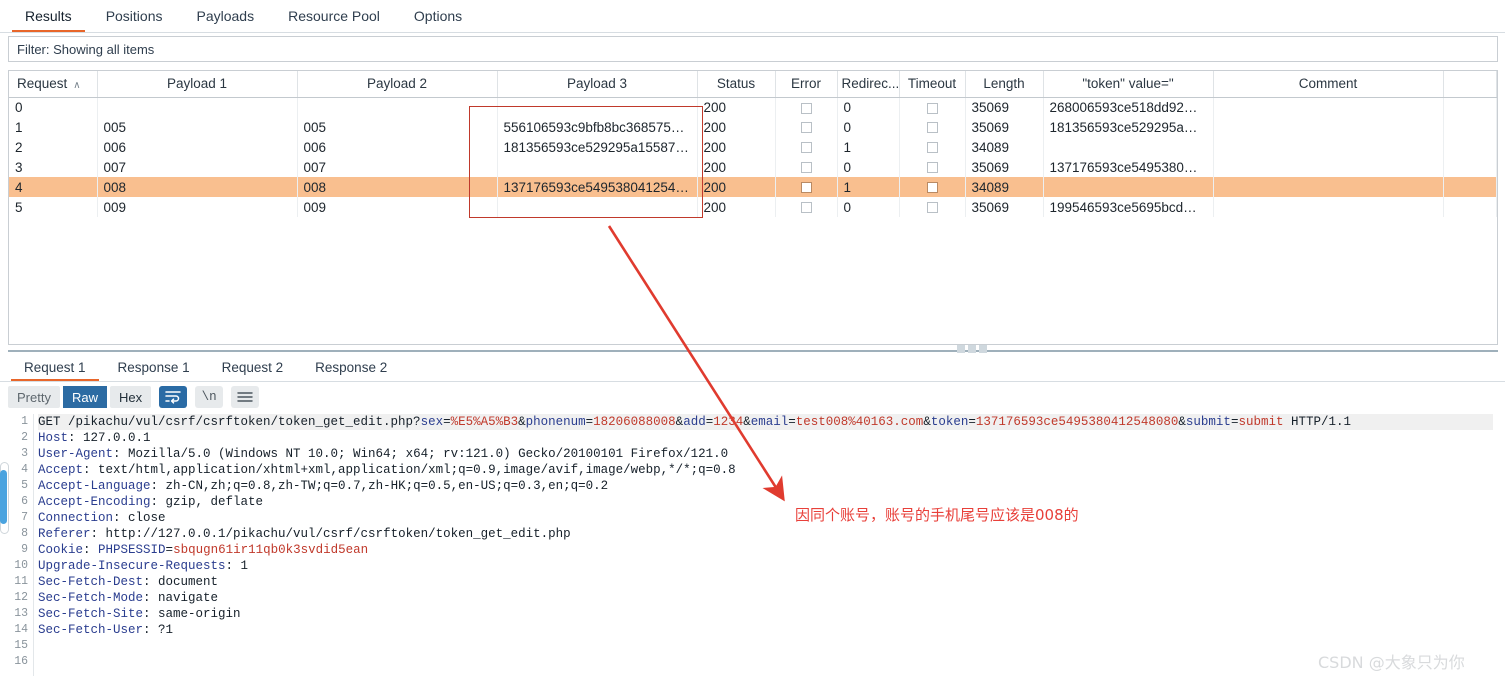 This screenshot has height=682, width=1505. What do you see at coordinates (765, 598) in the screenshot?
I see `request-line: Sec-Fetch-Mode: navigate` at bounding box center [765, 598].